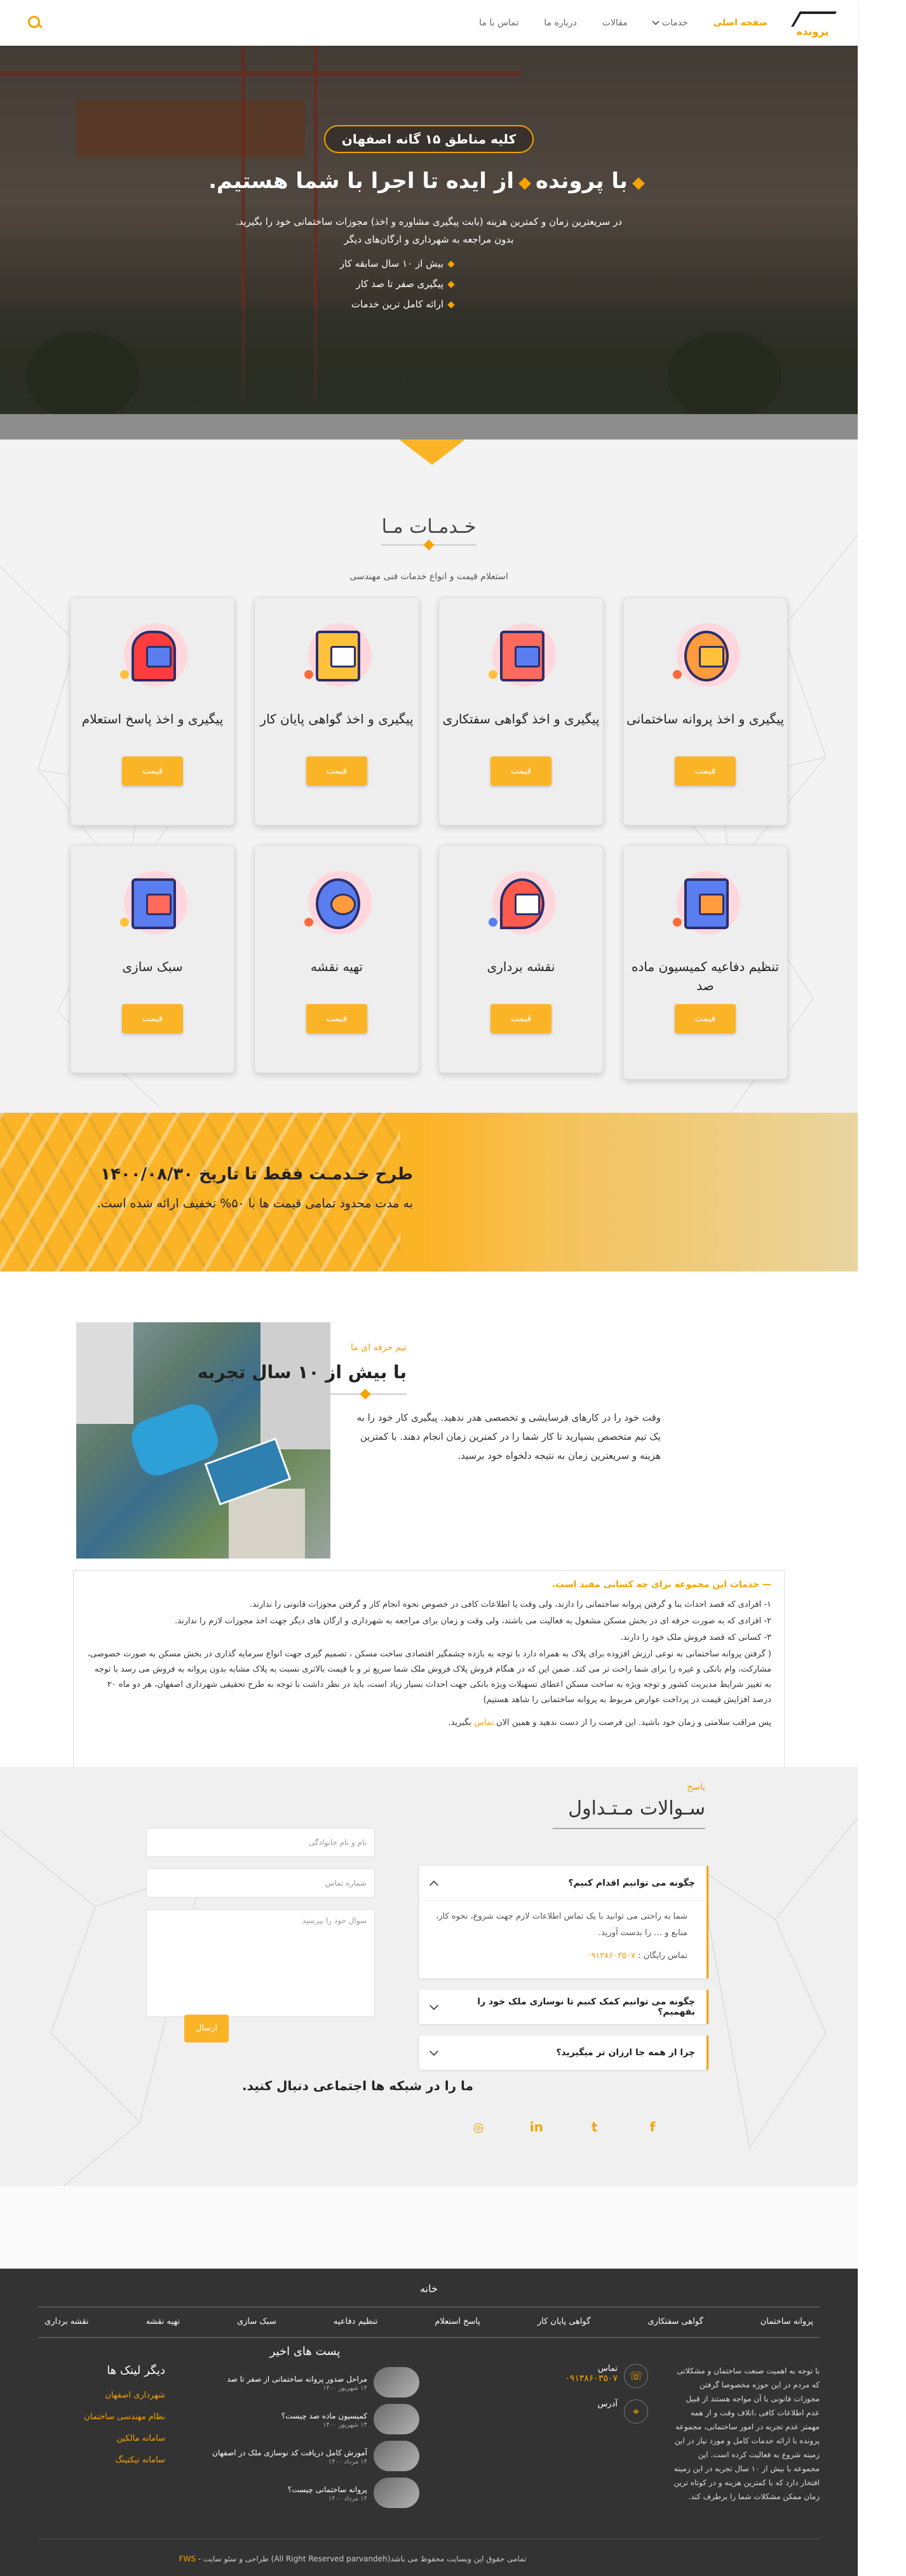  Describe the element at coordinates (429, 426) in the screenshot. I see `hero-bottom-strip` at that location.